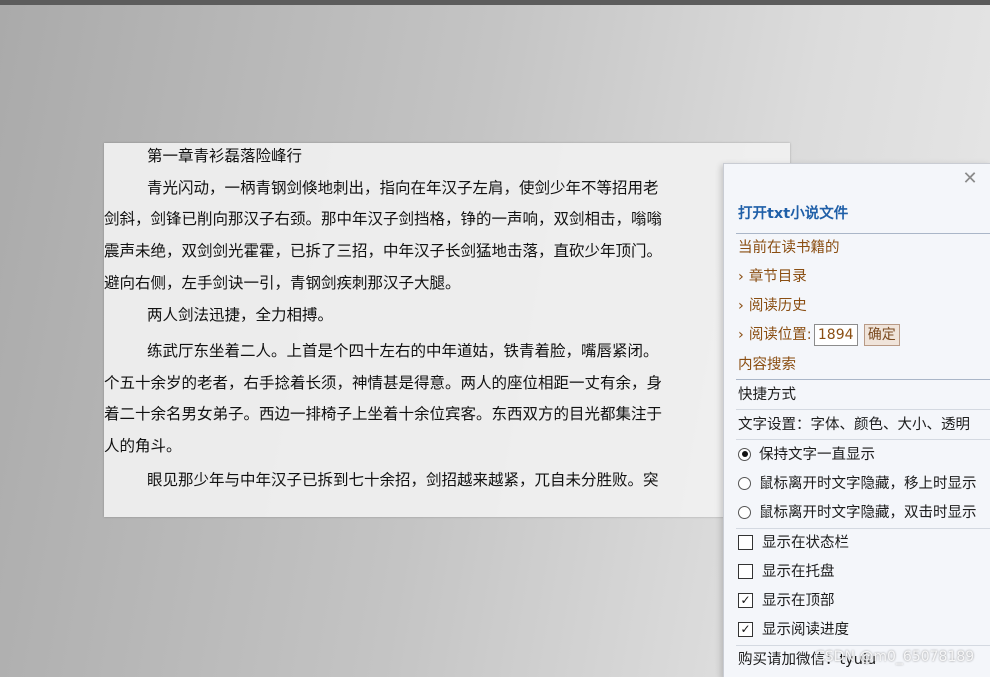 Image resolution: width=990 pixels, height=677 pixels. I want to click on checkbox-show-progress: ✓ 显示阅读进度, so click(864, 630).